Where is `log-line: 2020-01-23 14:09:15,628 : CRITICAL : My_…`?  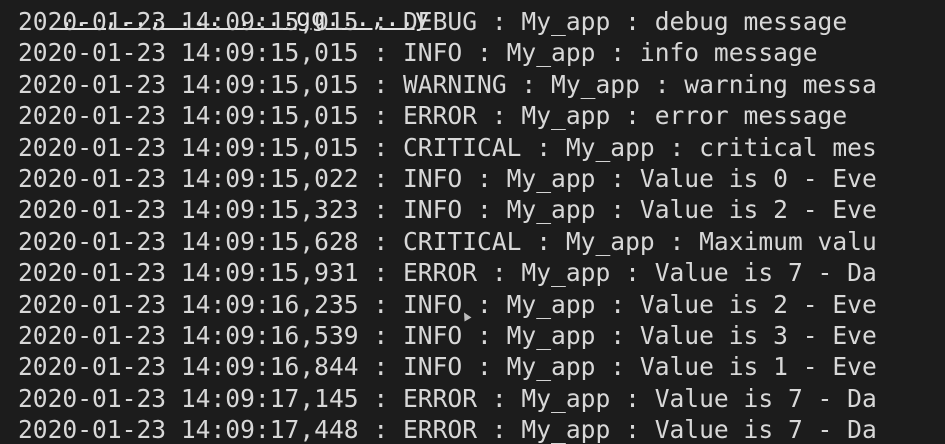
log-line: 2020-01-23 14:09:15,628 : CRITICAL : My_… is located at coordinates (447, 241).